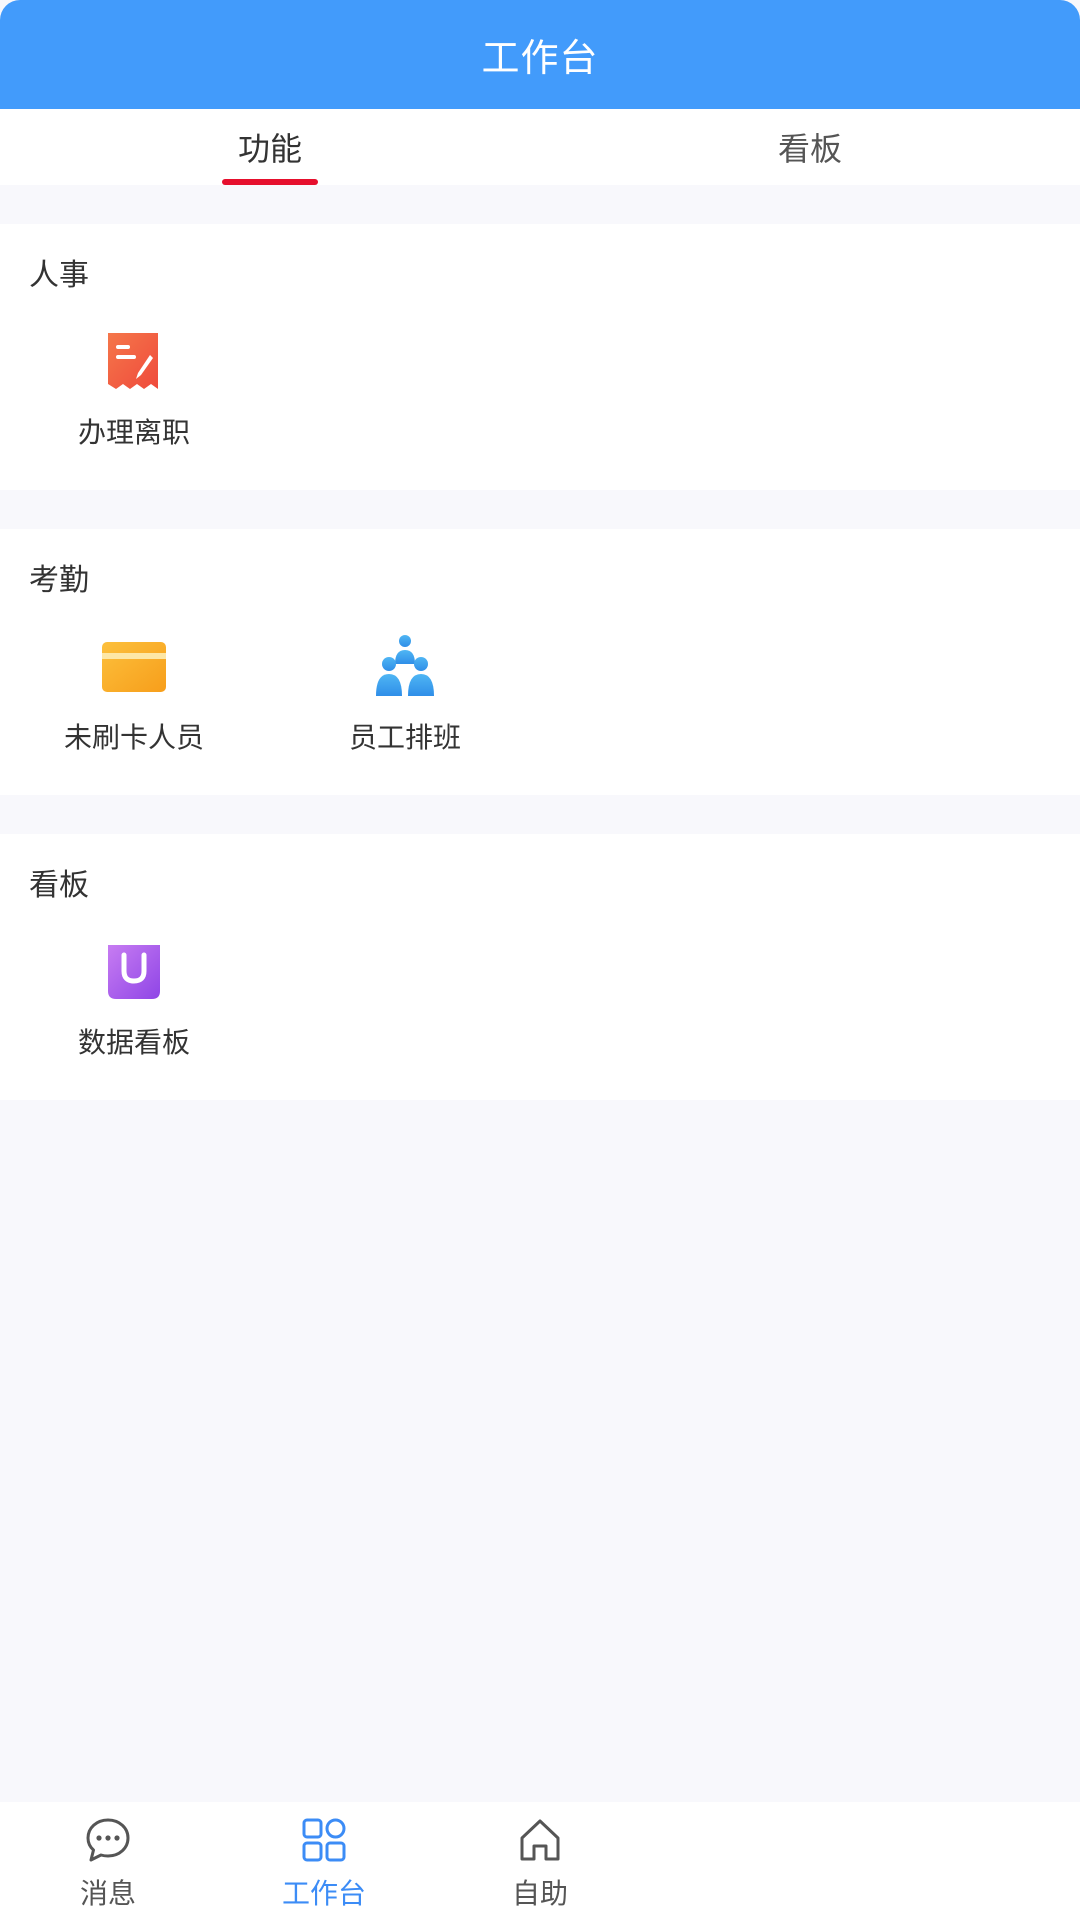 The height and width of the screenshot is (1920, 1080). What do you see at coordinates (540, 1840) in the screenshot?
I see `home-icon` at bounding box center [540, 1840].